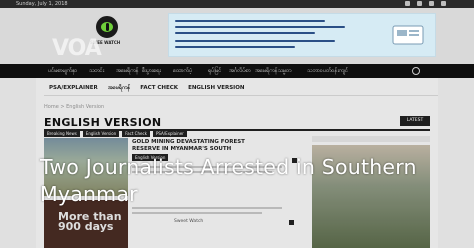  What do you see at coordinates (77, 48) in the screenshot?
I see `voa-logo: VOA` at bounding box center [77, 48].